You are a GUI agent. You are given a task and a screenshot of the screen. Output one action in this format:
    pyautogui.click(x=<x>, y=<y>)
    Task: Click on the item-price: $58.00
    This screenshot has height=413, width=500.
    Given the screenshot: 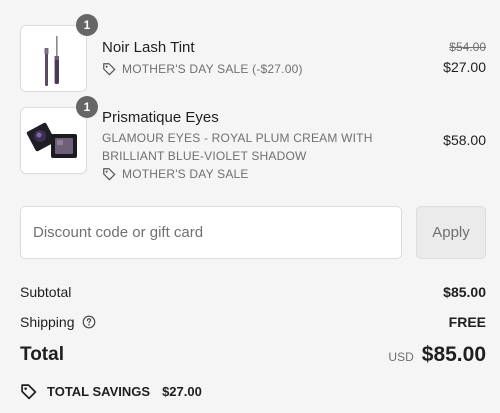 What is the action you would take?
    pyautogui.click(x=464, y=140)
    